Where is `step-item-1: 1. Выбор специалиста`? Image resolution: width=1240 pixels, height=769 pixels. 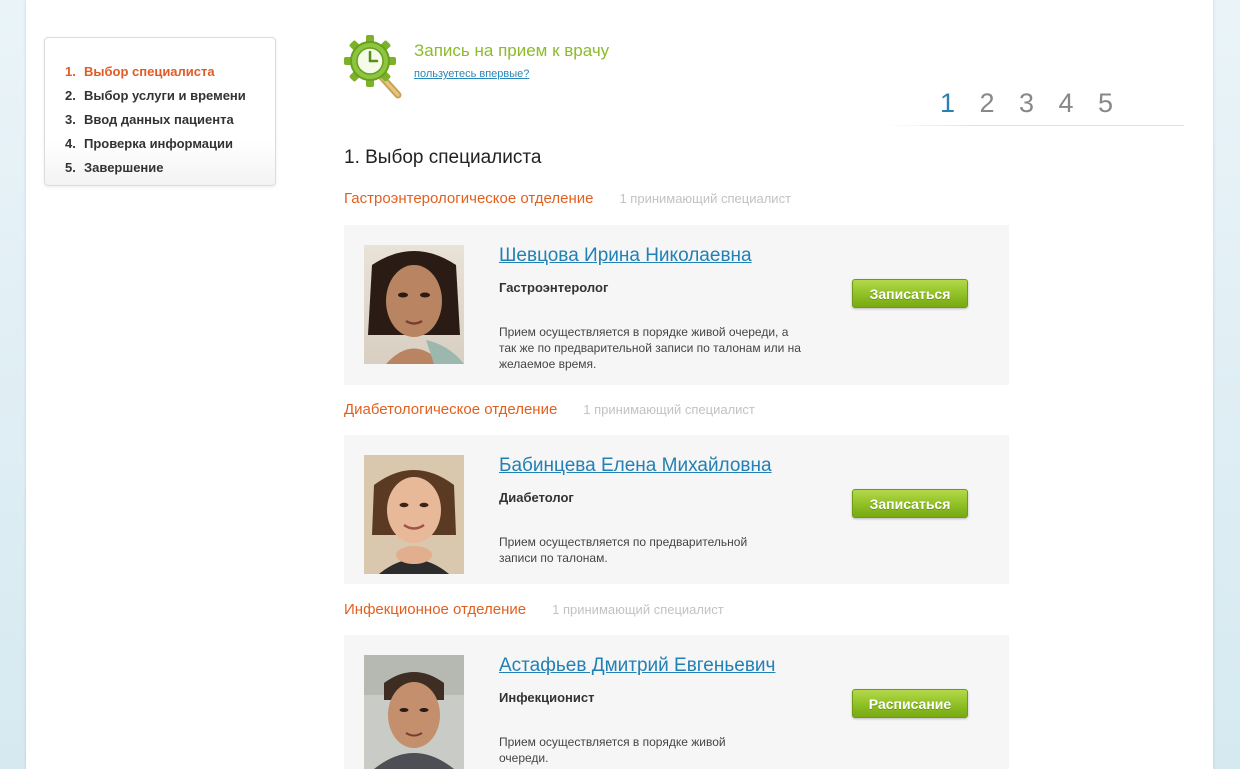 step-item-1: 1. Выбор специалиста is located at coordinates (155, 72).